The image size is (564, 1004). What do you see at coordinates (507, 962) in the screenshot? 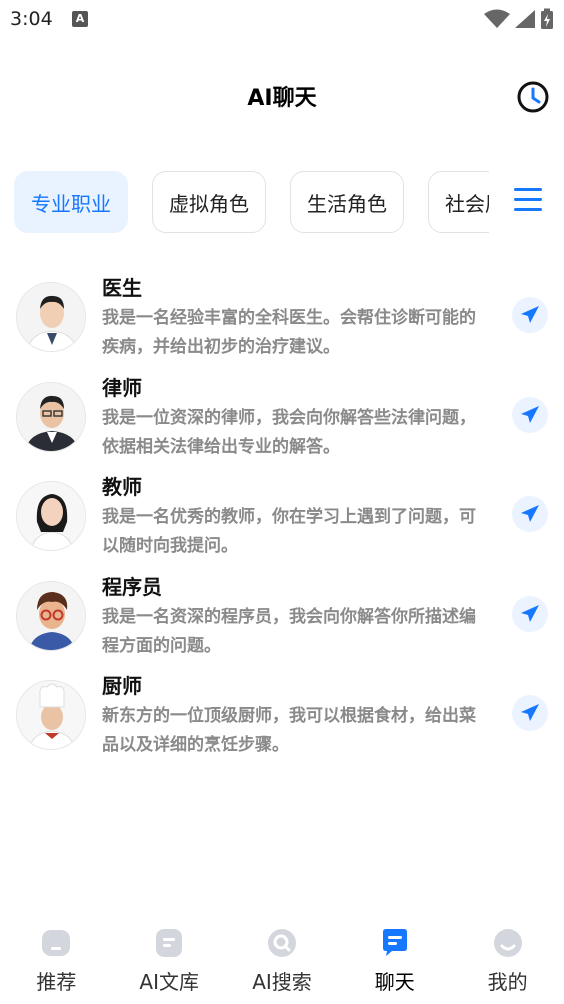
I see `nav-profile: 我的` at bounding box center [507, 962].